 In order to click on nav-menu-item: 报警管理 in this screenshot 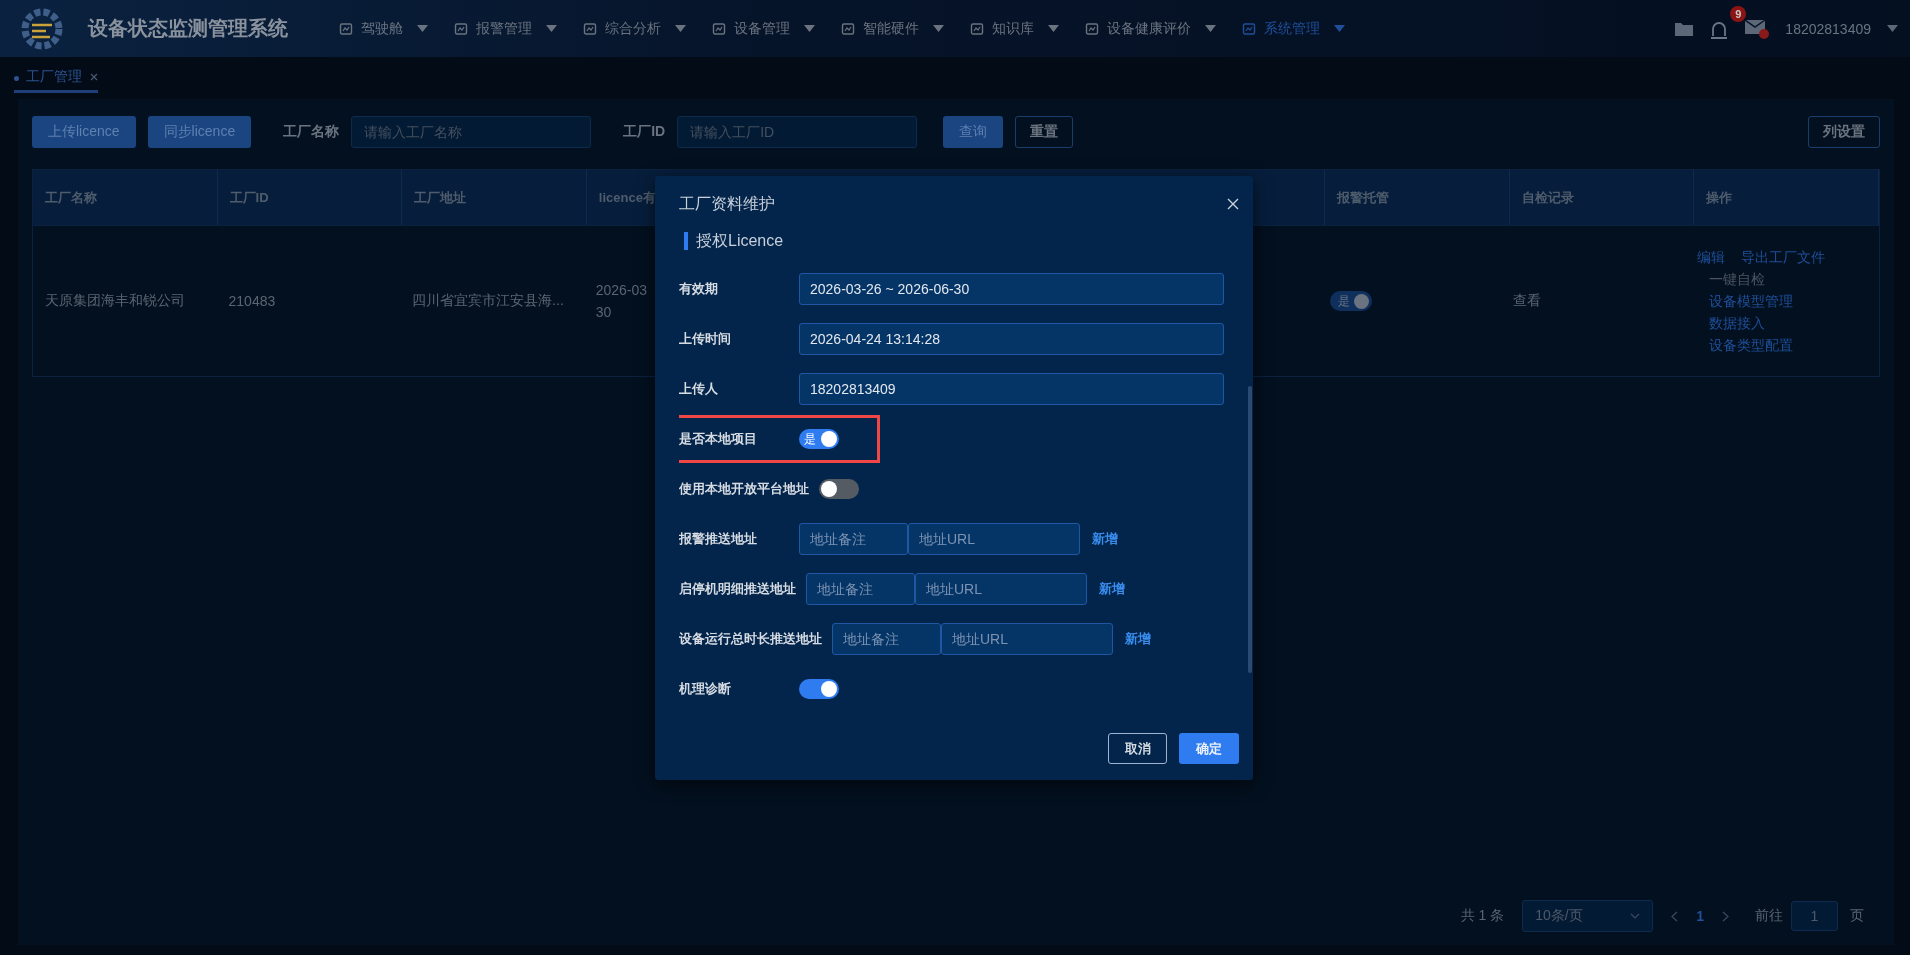, I will do `click(505, 28)`.